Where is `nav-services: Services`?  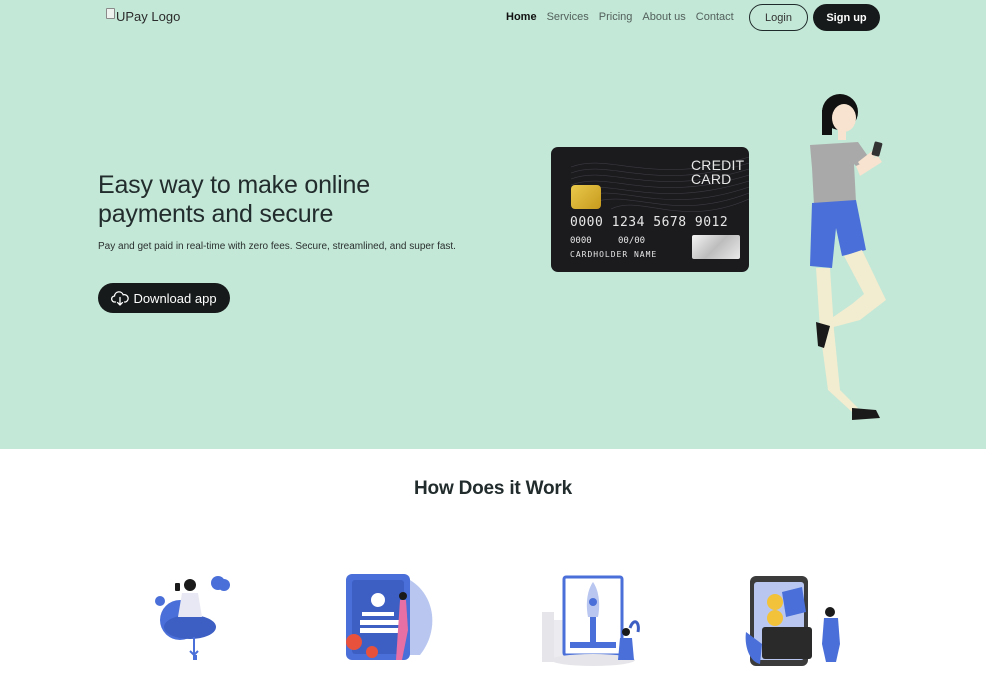 nav-services: Services is located at coordinates (568, 17).